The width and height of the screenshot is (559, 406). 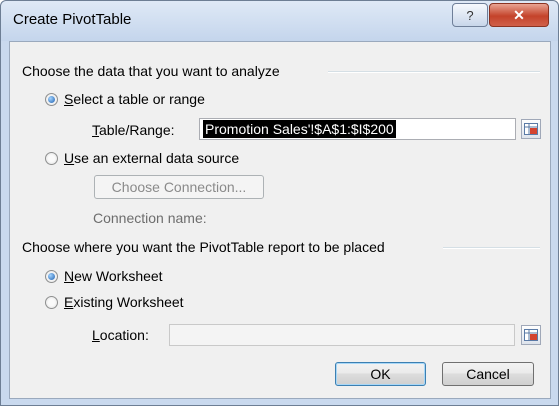 I want to click on connection-name-label: Connection name:, so click(x=150, y=218).